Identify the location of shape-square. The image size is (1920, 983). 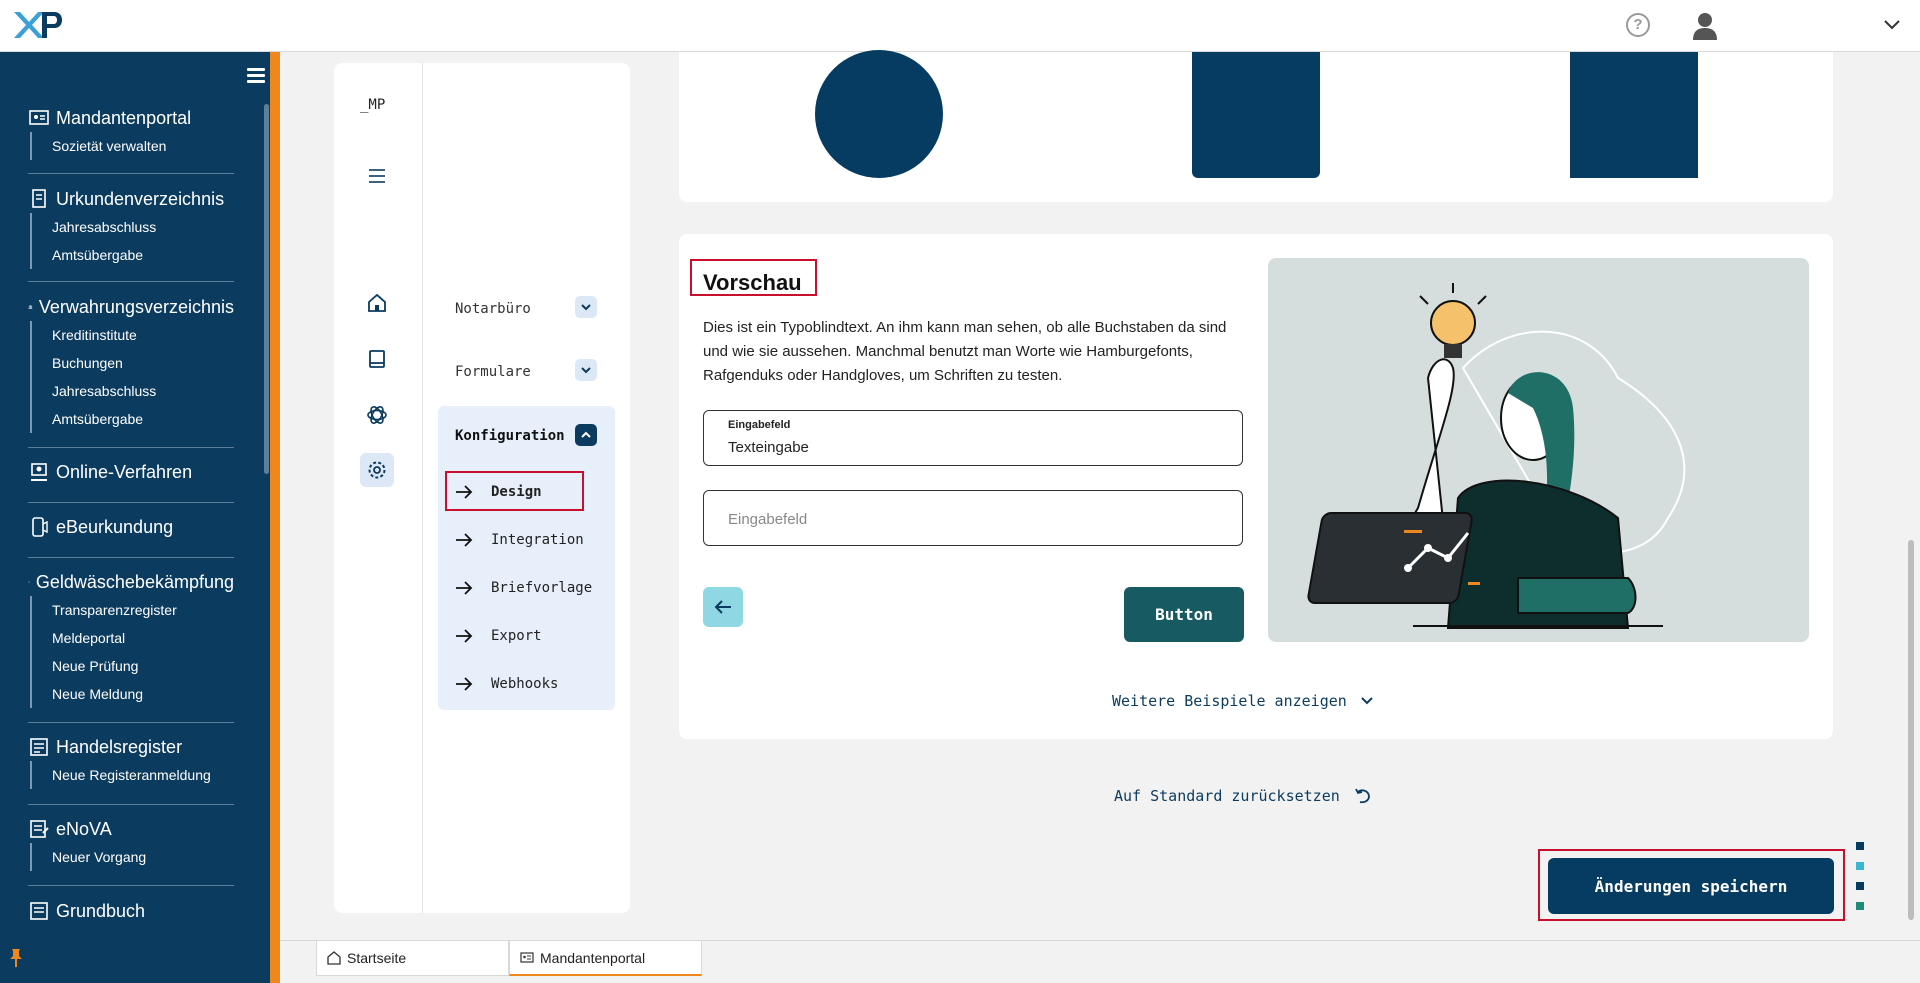
(1634, 115).